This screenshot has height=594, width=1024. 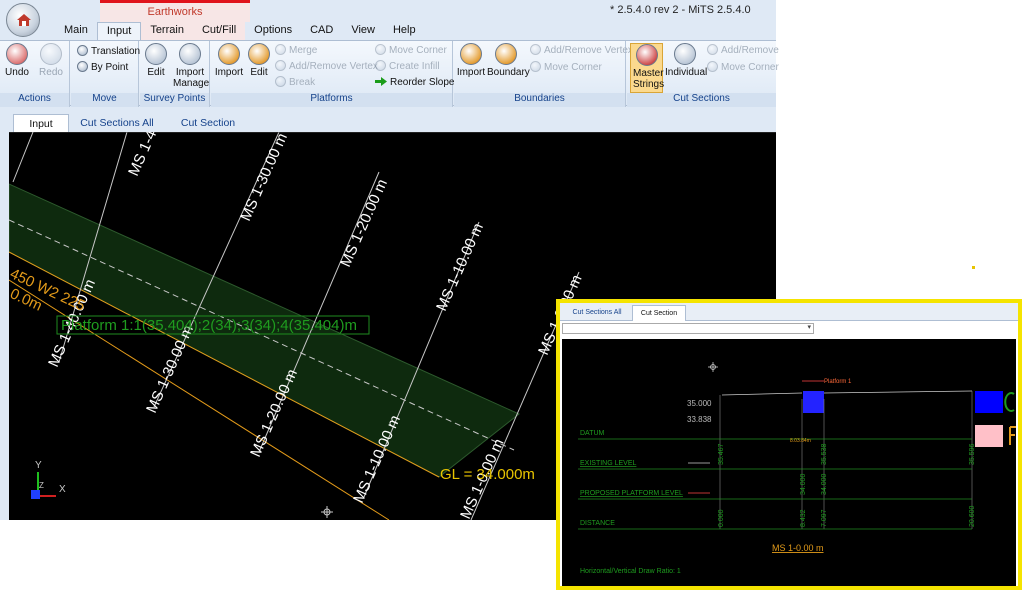 What do you see at coordinates (588, 50) in the screenshot?
I see `boundary-add-remove-vertex-label: Add/Remove Vertex` at bounding box center [588, 50].